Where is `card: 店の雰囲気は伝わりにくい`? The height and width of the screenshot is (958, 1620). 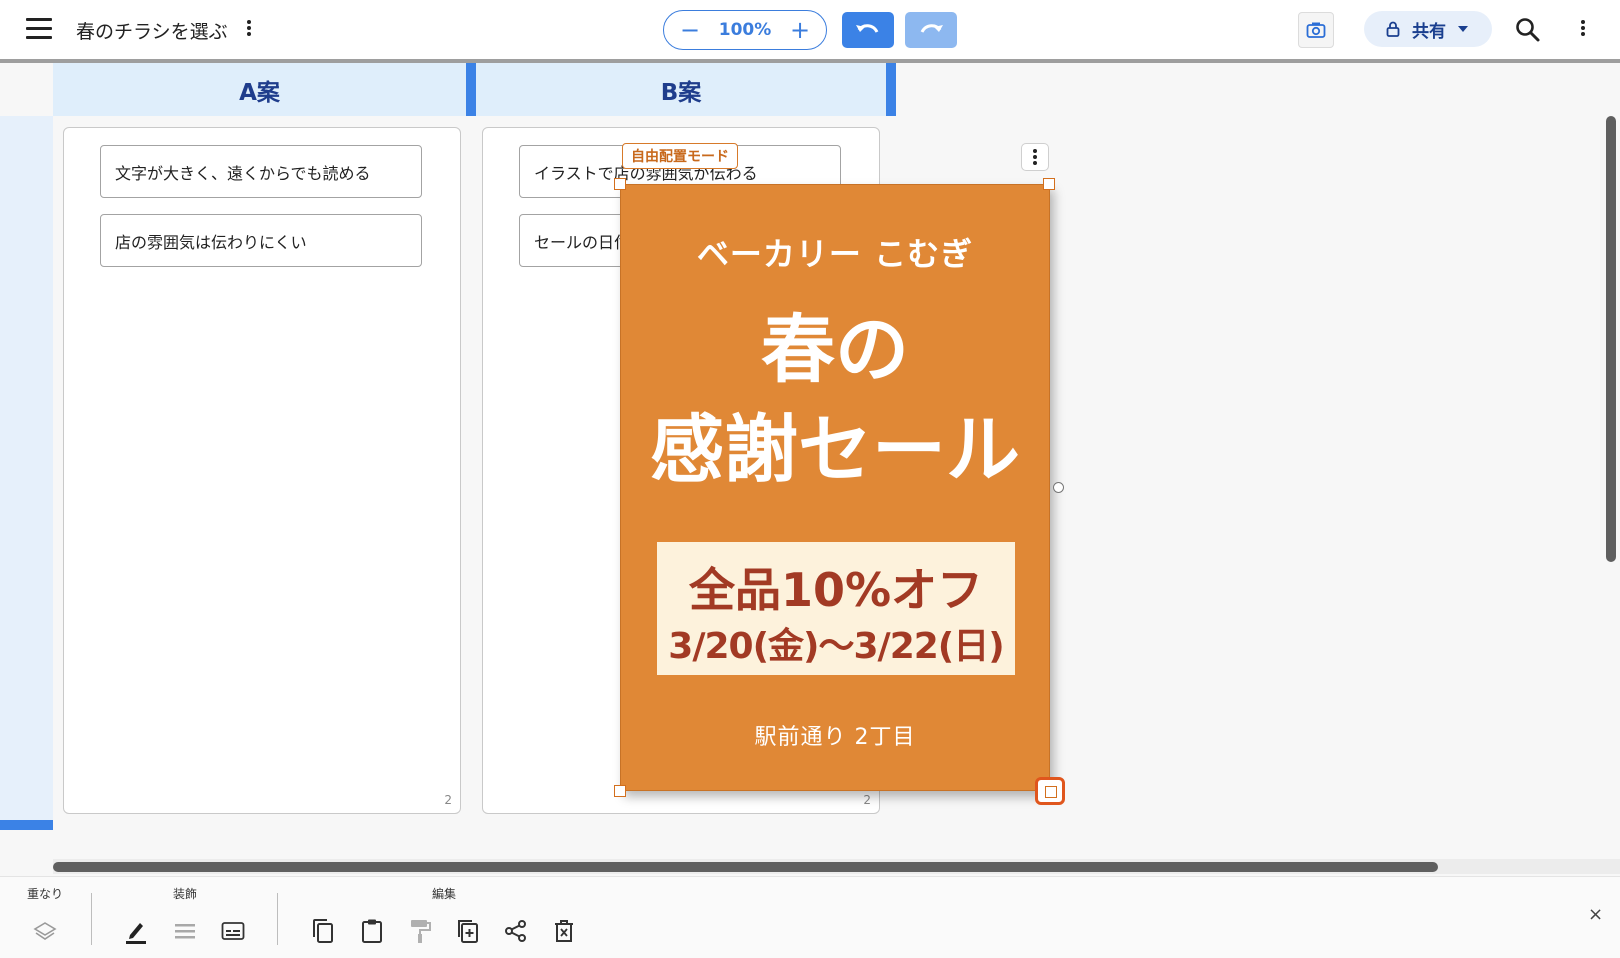 card: 店の雰囲気は伝わりにくい is located at coordinates (261, 240).